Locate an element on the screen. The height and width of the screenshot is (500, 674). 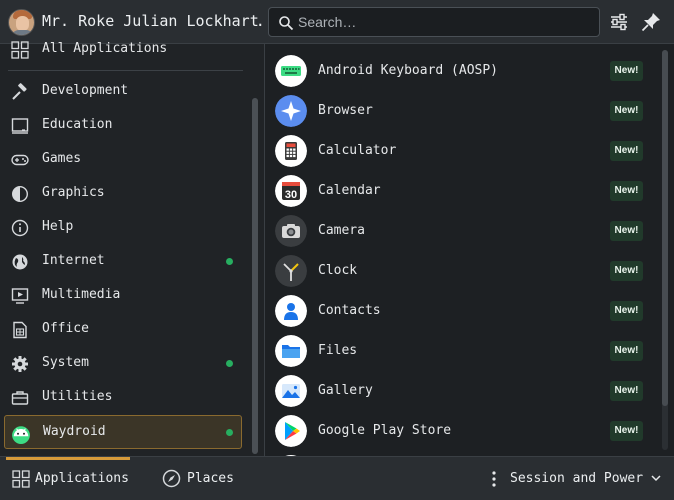
app-name: Gallery is located at coordinates (345, 390).